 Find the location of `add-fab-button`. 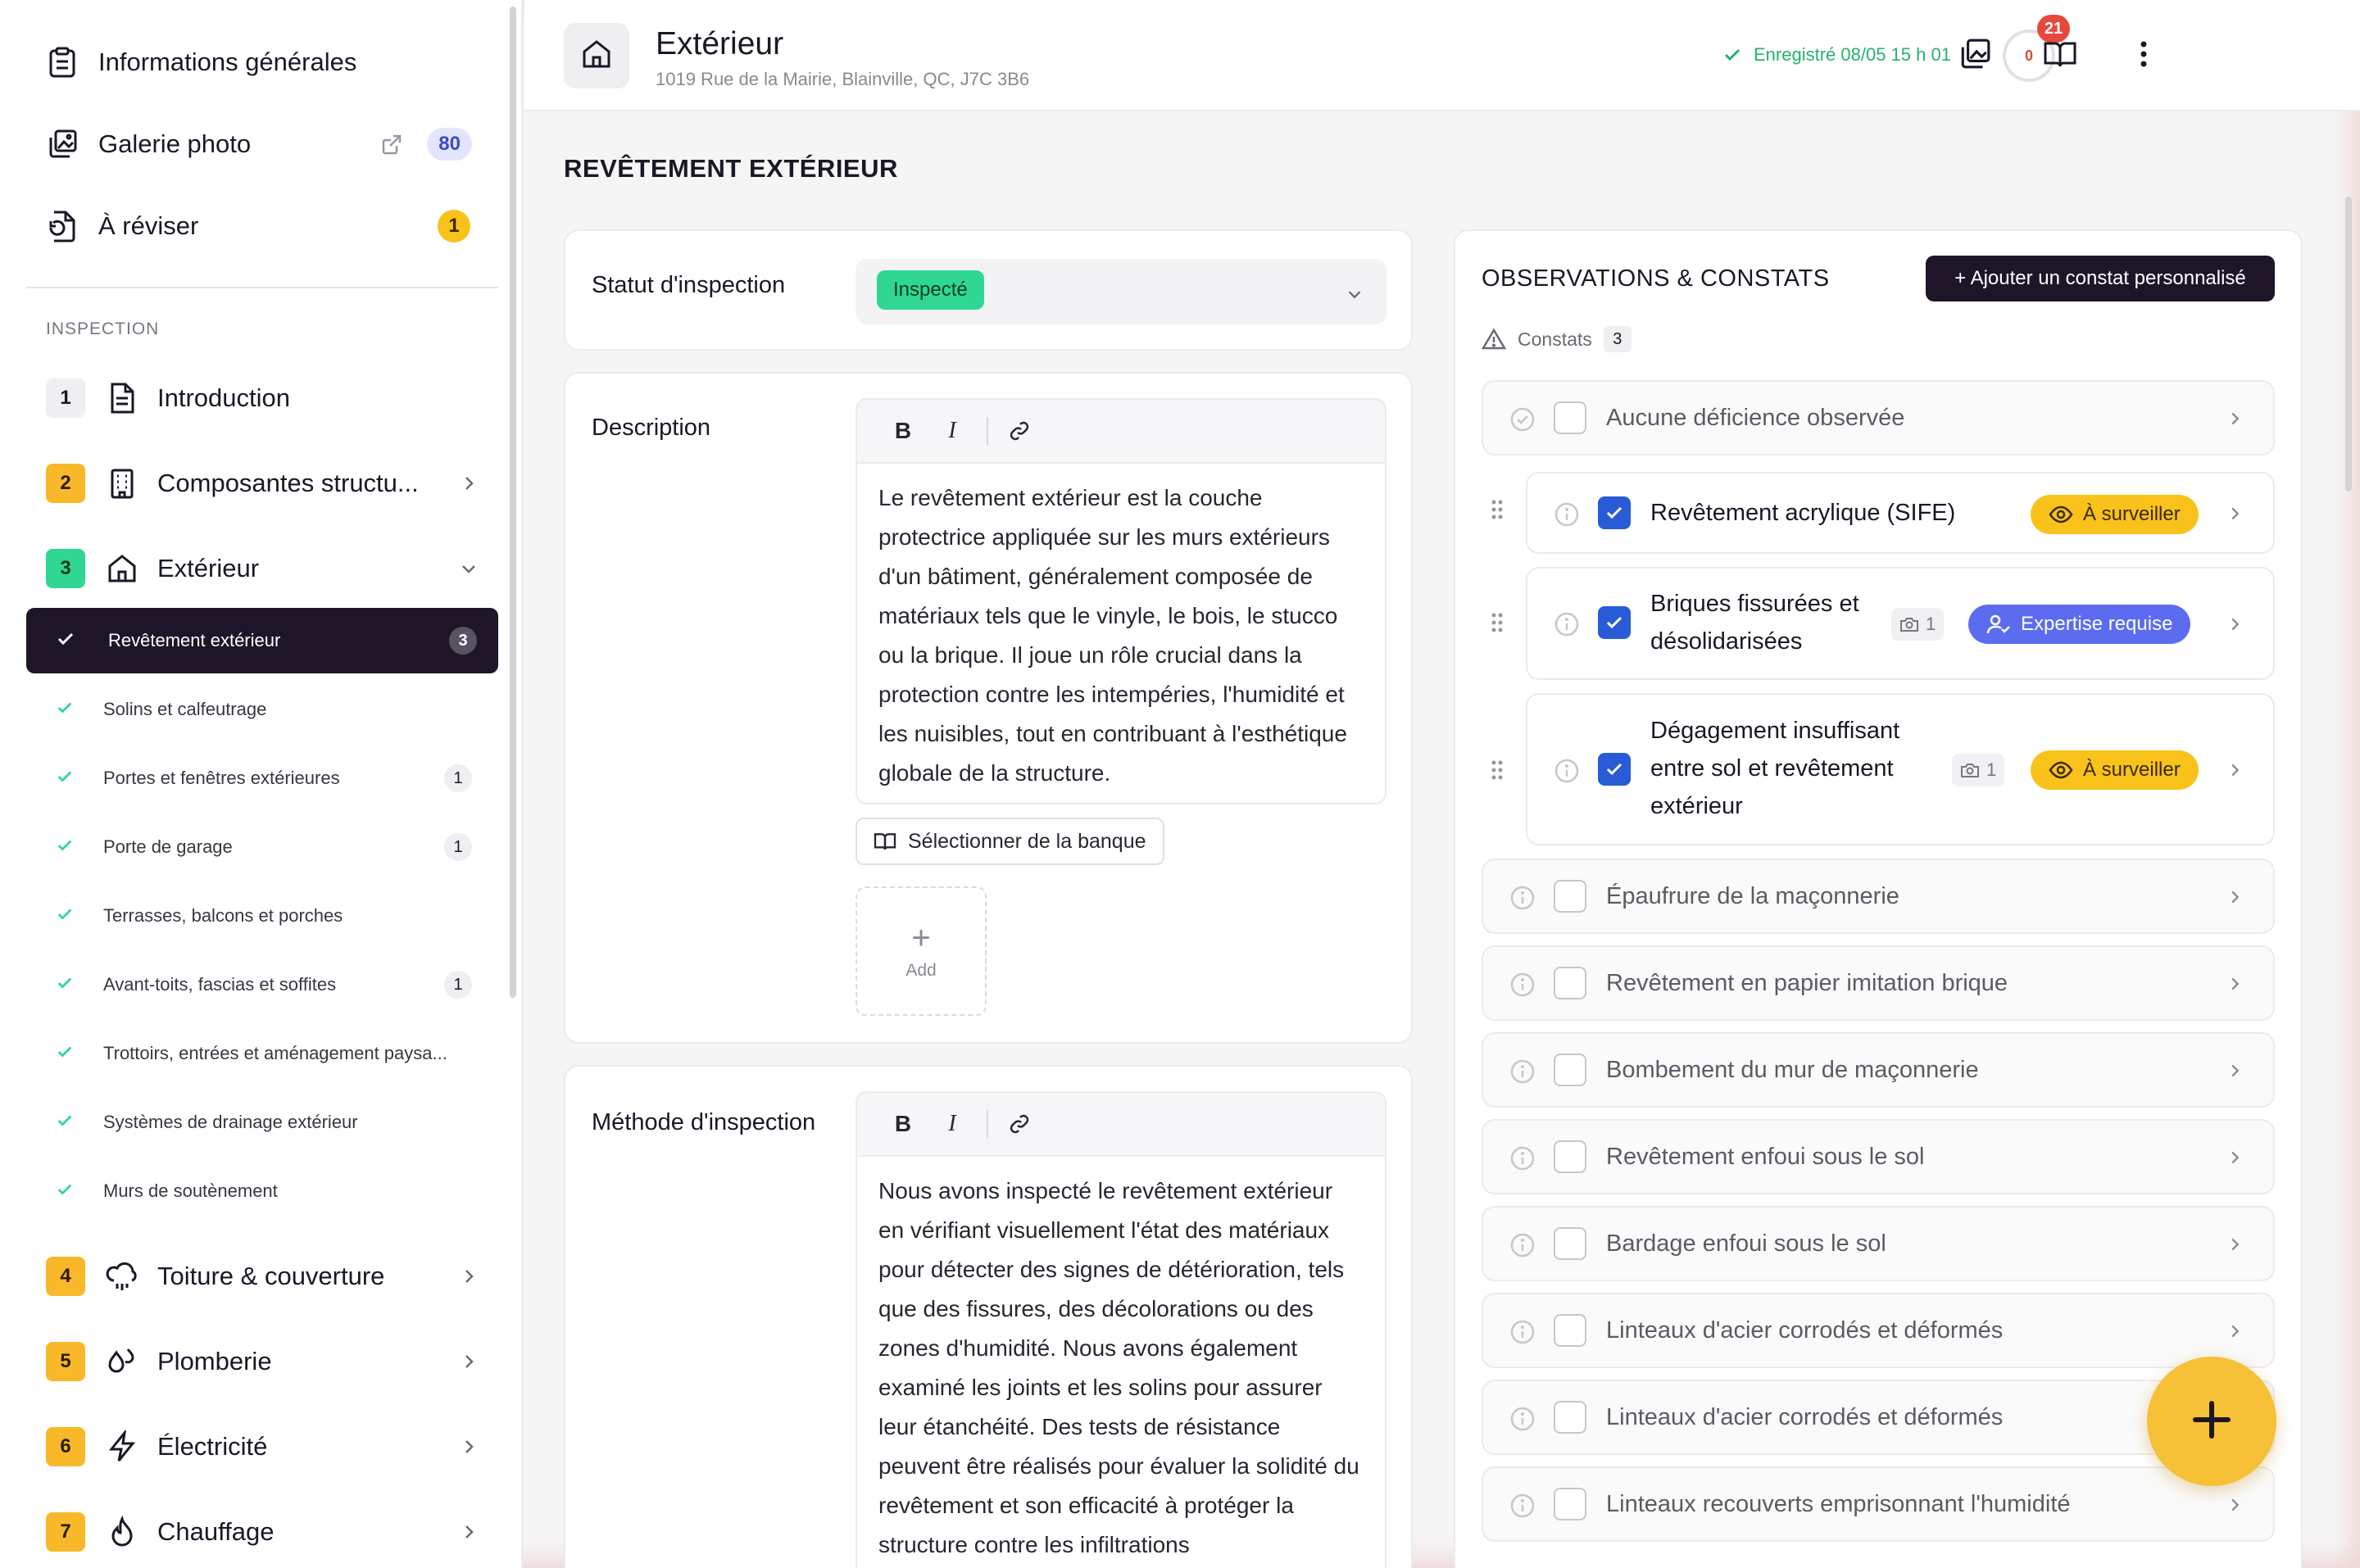

add-fab-button is located at coordinates (2211, 1421).